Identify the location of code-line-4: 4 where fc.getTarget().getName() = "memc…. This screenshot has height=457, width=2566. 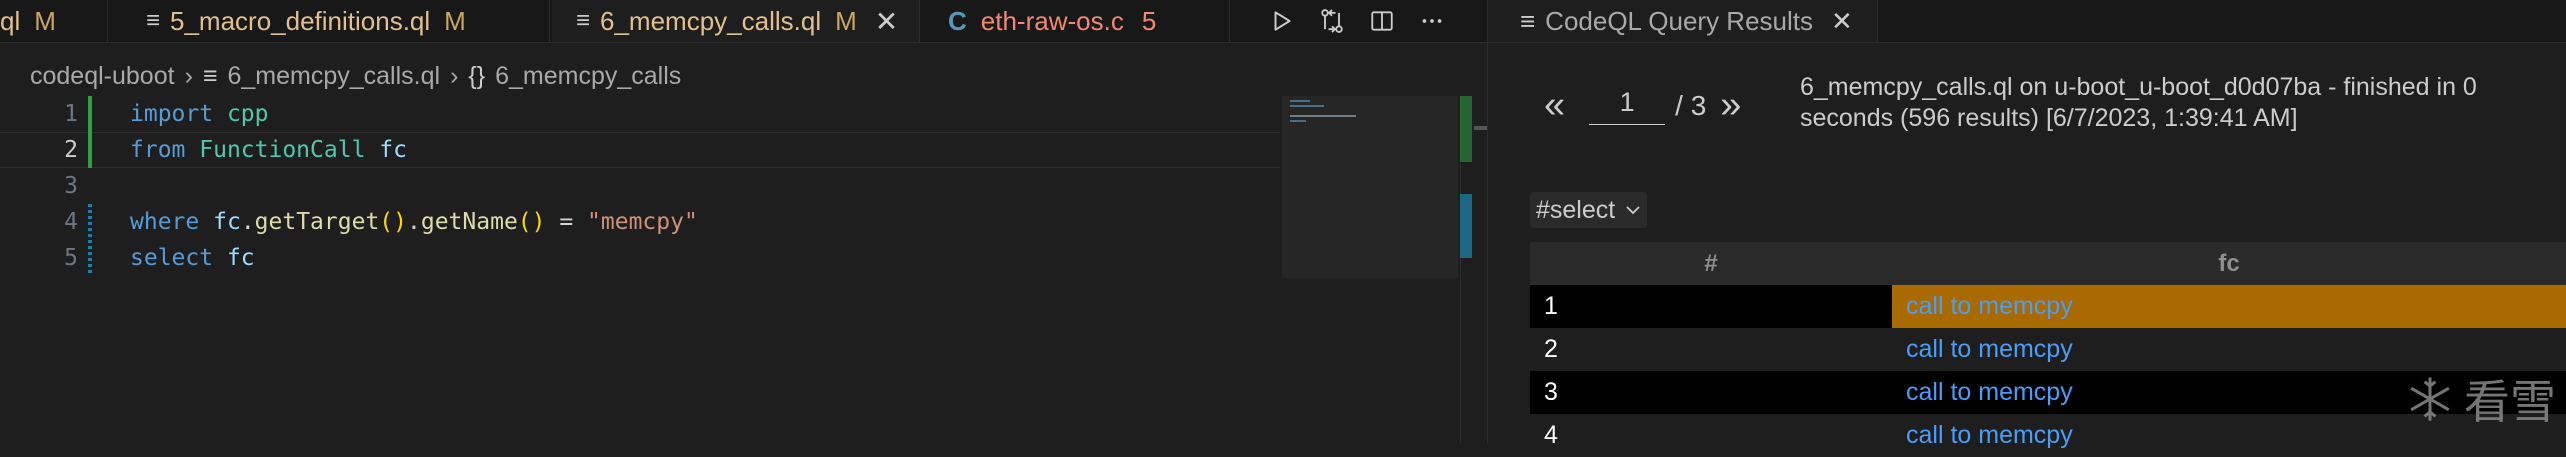
(640, 222).